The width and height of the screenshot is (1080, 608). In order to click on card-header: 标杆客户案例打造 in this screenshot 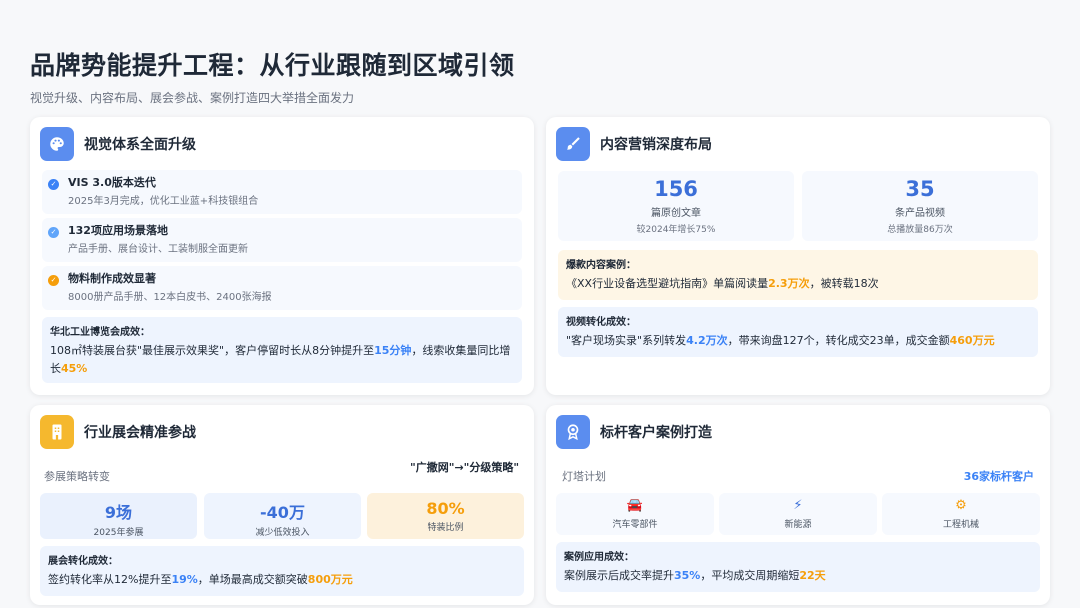, I will do `click(634, 432)`.